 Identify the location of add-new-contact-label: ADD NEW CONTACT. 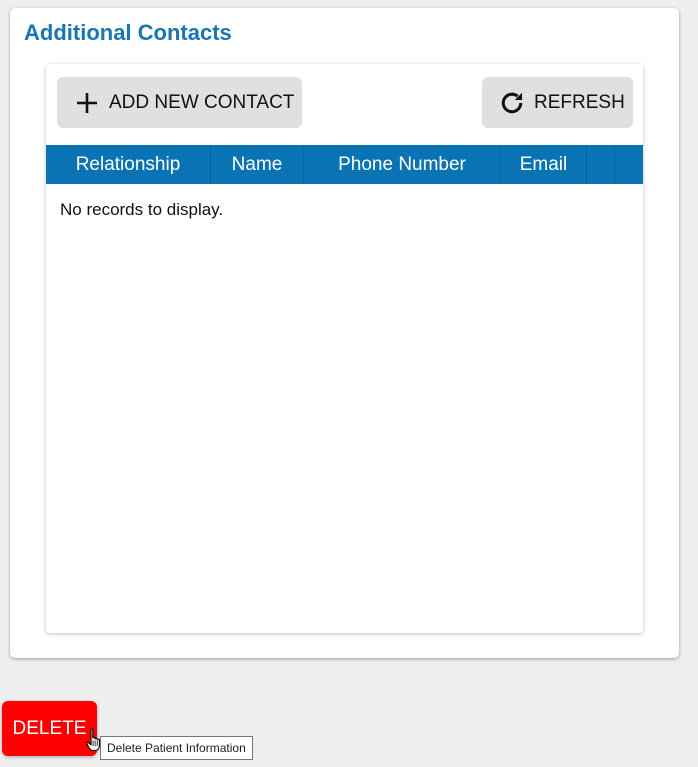
(202, 102).